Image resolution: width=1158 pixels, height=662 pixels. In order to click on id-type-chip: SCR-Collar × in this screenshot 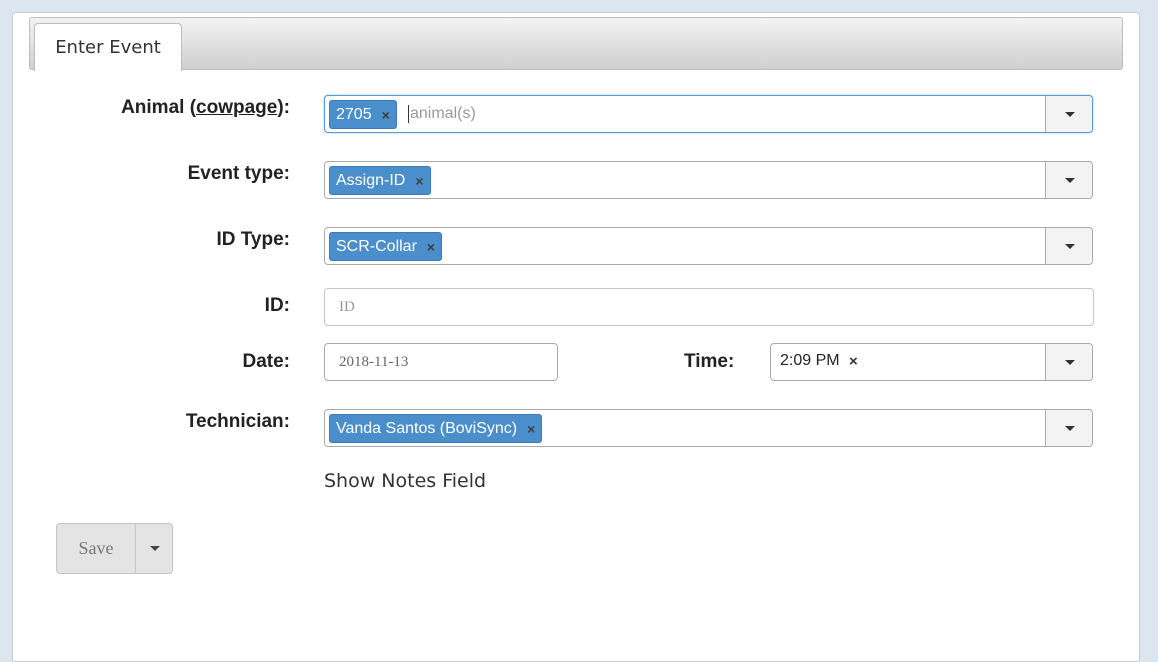, I will do `click(386, 246)`.